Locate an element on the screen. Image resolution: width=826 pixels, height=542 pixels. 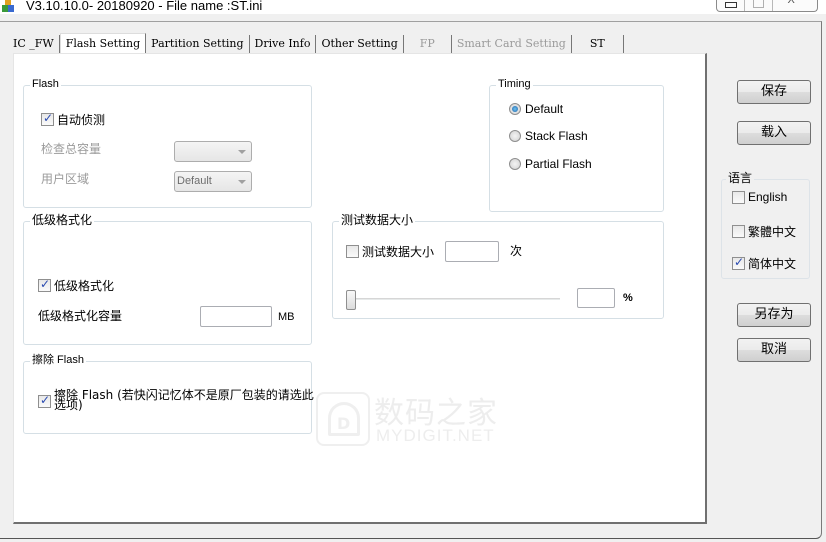
test-data-count-input is located at coordinates (472, 251).